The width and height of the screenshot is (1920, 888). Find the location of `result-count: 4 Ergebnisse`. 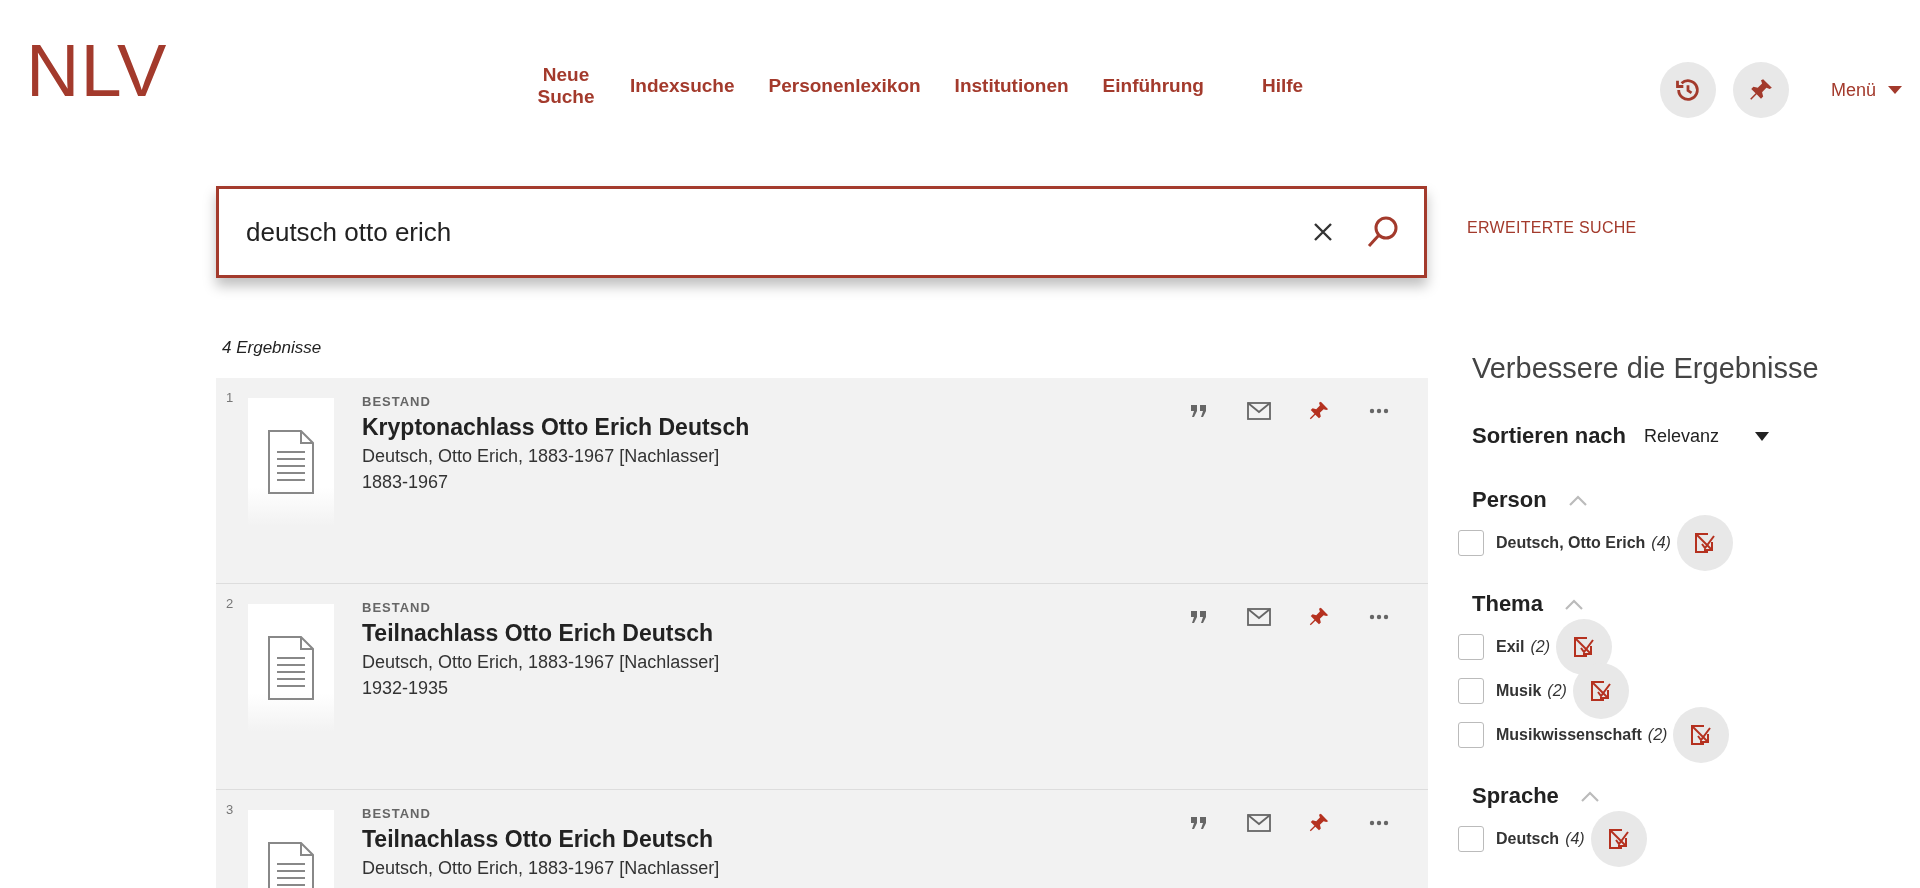

result-count: 4 Ergebnisse is located at coordinates (272, 348).